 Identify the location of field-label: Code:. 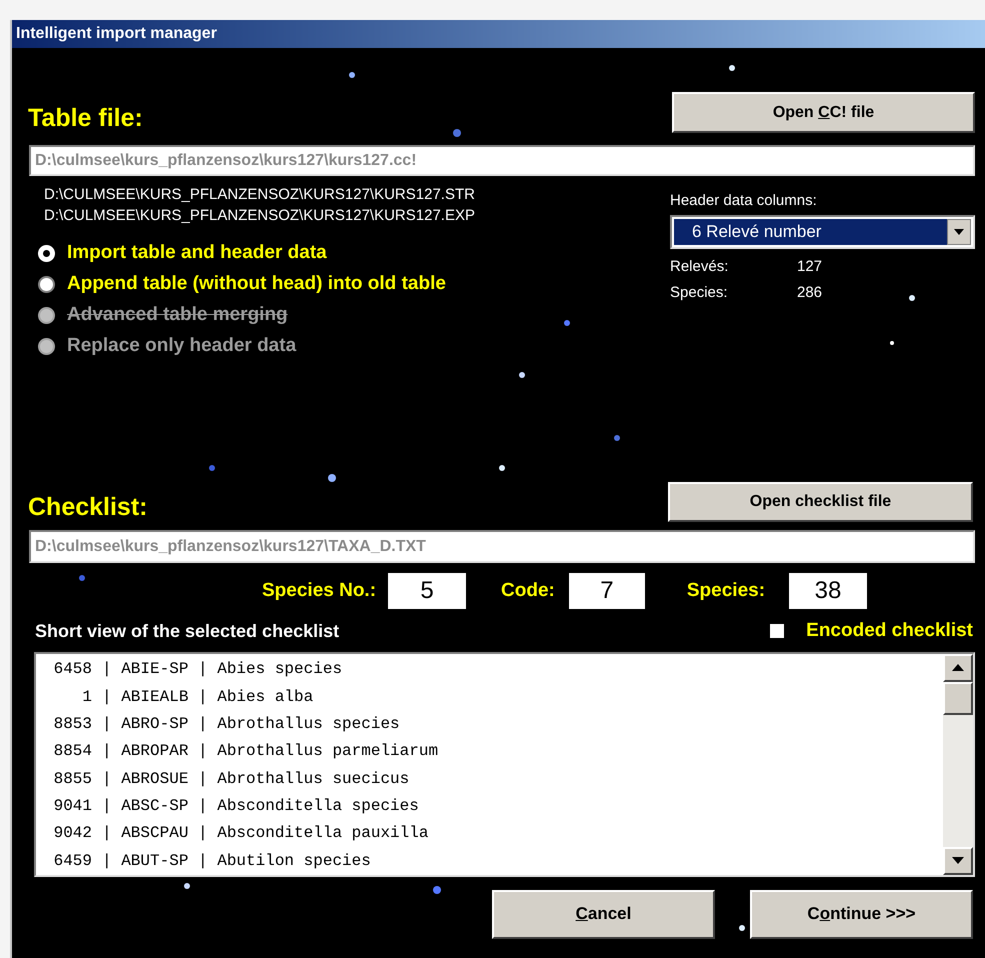
(528, 590).